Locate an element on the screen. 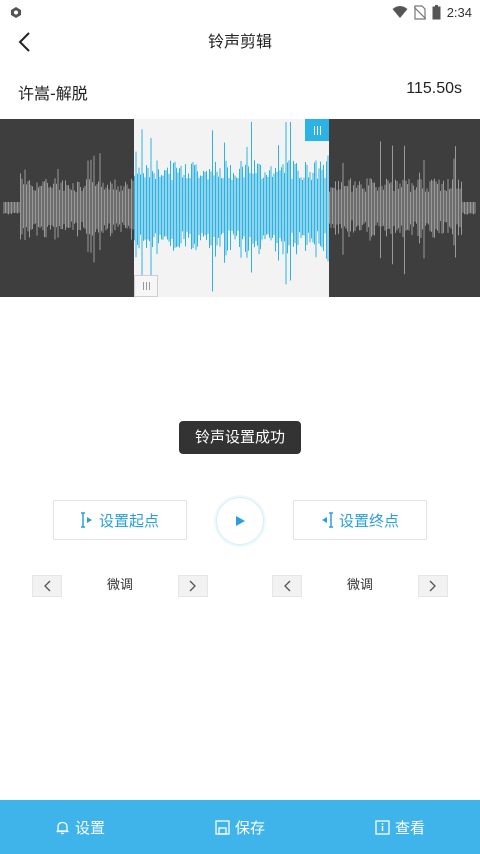 The width and height of the screenshot is (480, 854). fine-tune-start: 微调 is located at coordinates (120, 586).